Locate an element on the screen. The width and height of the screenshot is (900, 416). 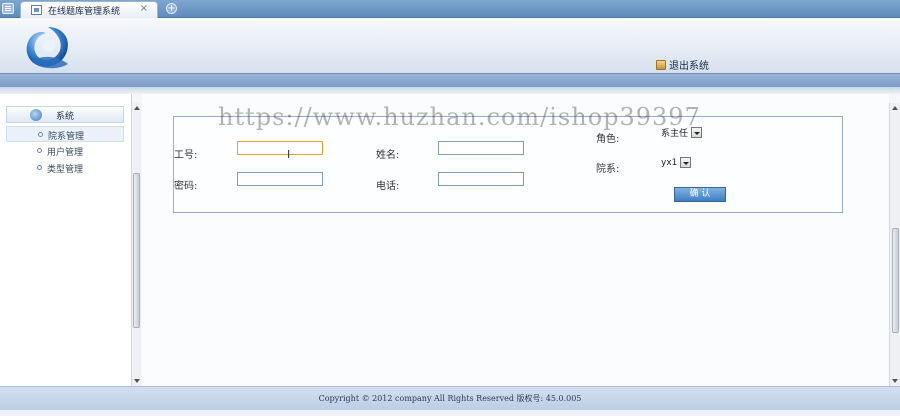
sidebar-item-types: 类型管理 is located at coordinates (65, 168).